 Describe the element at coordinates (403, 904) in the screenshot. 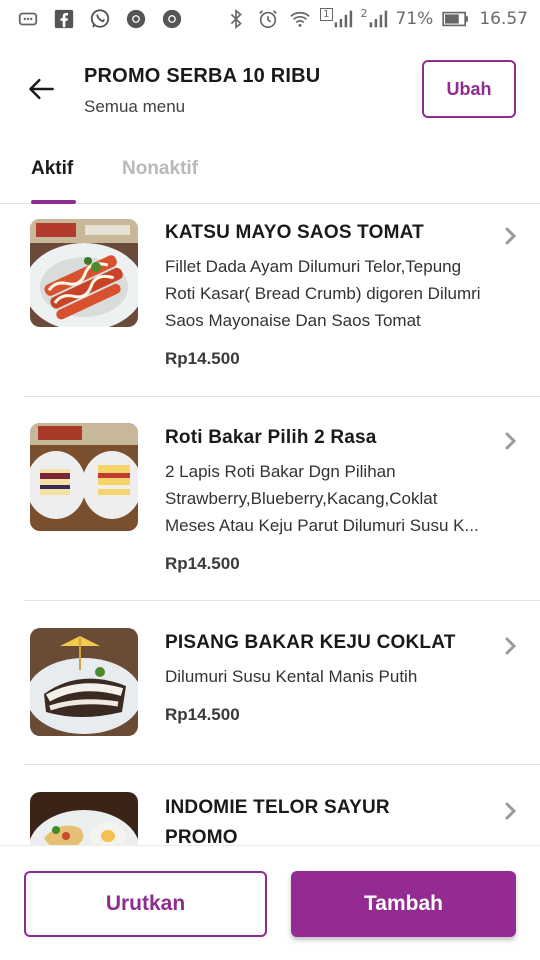

I see `add-button: Tambah` at that location.